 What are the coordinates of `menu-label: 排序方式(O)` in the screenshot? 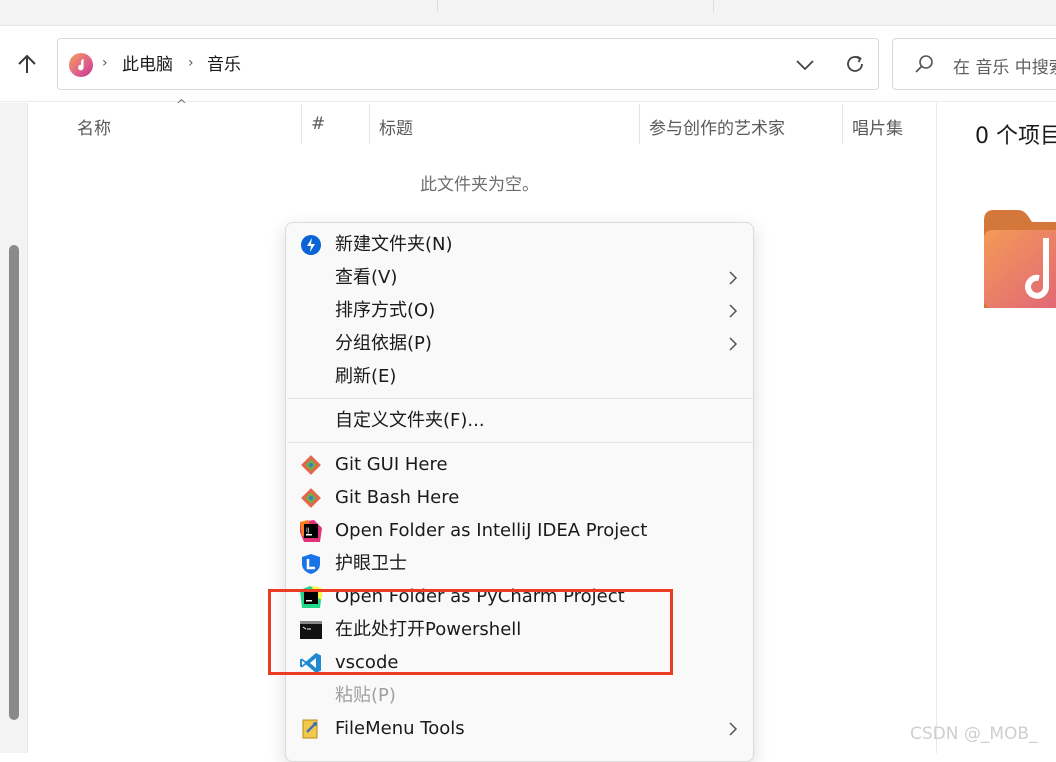 It's located at (385, 310).